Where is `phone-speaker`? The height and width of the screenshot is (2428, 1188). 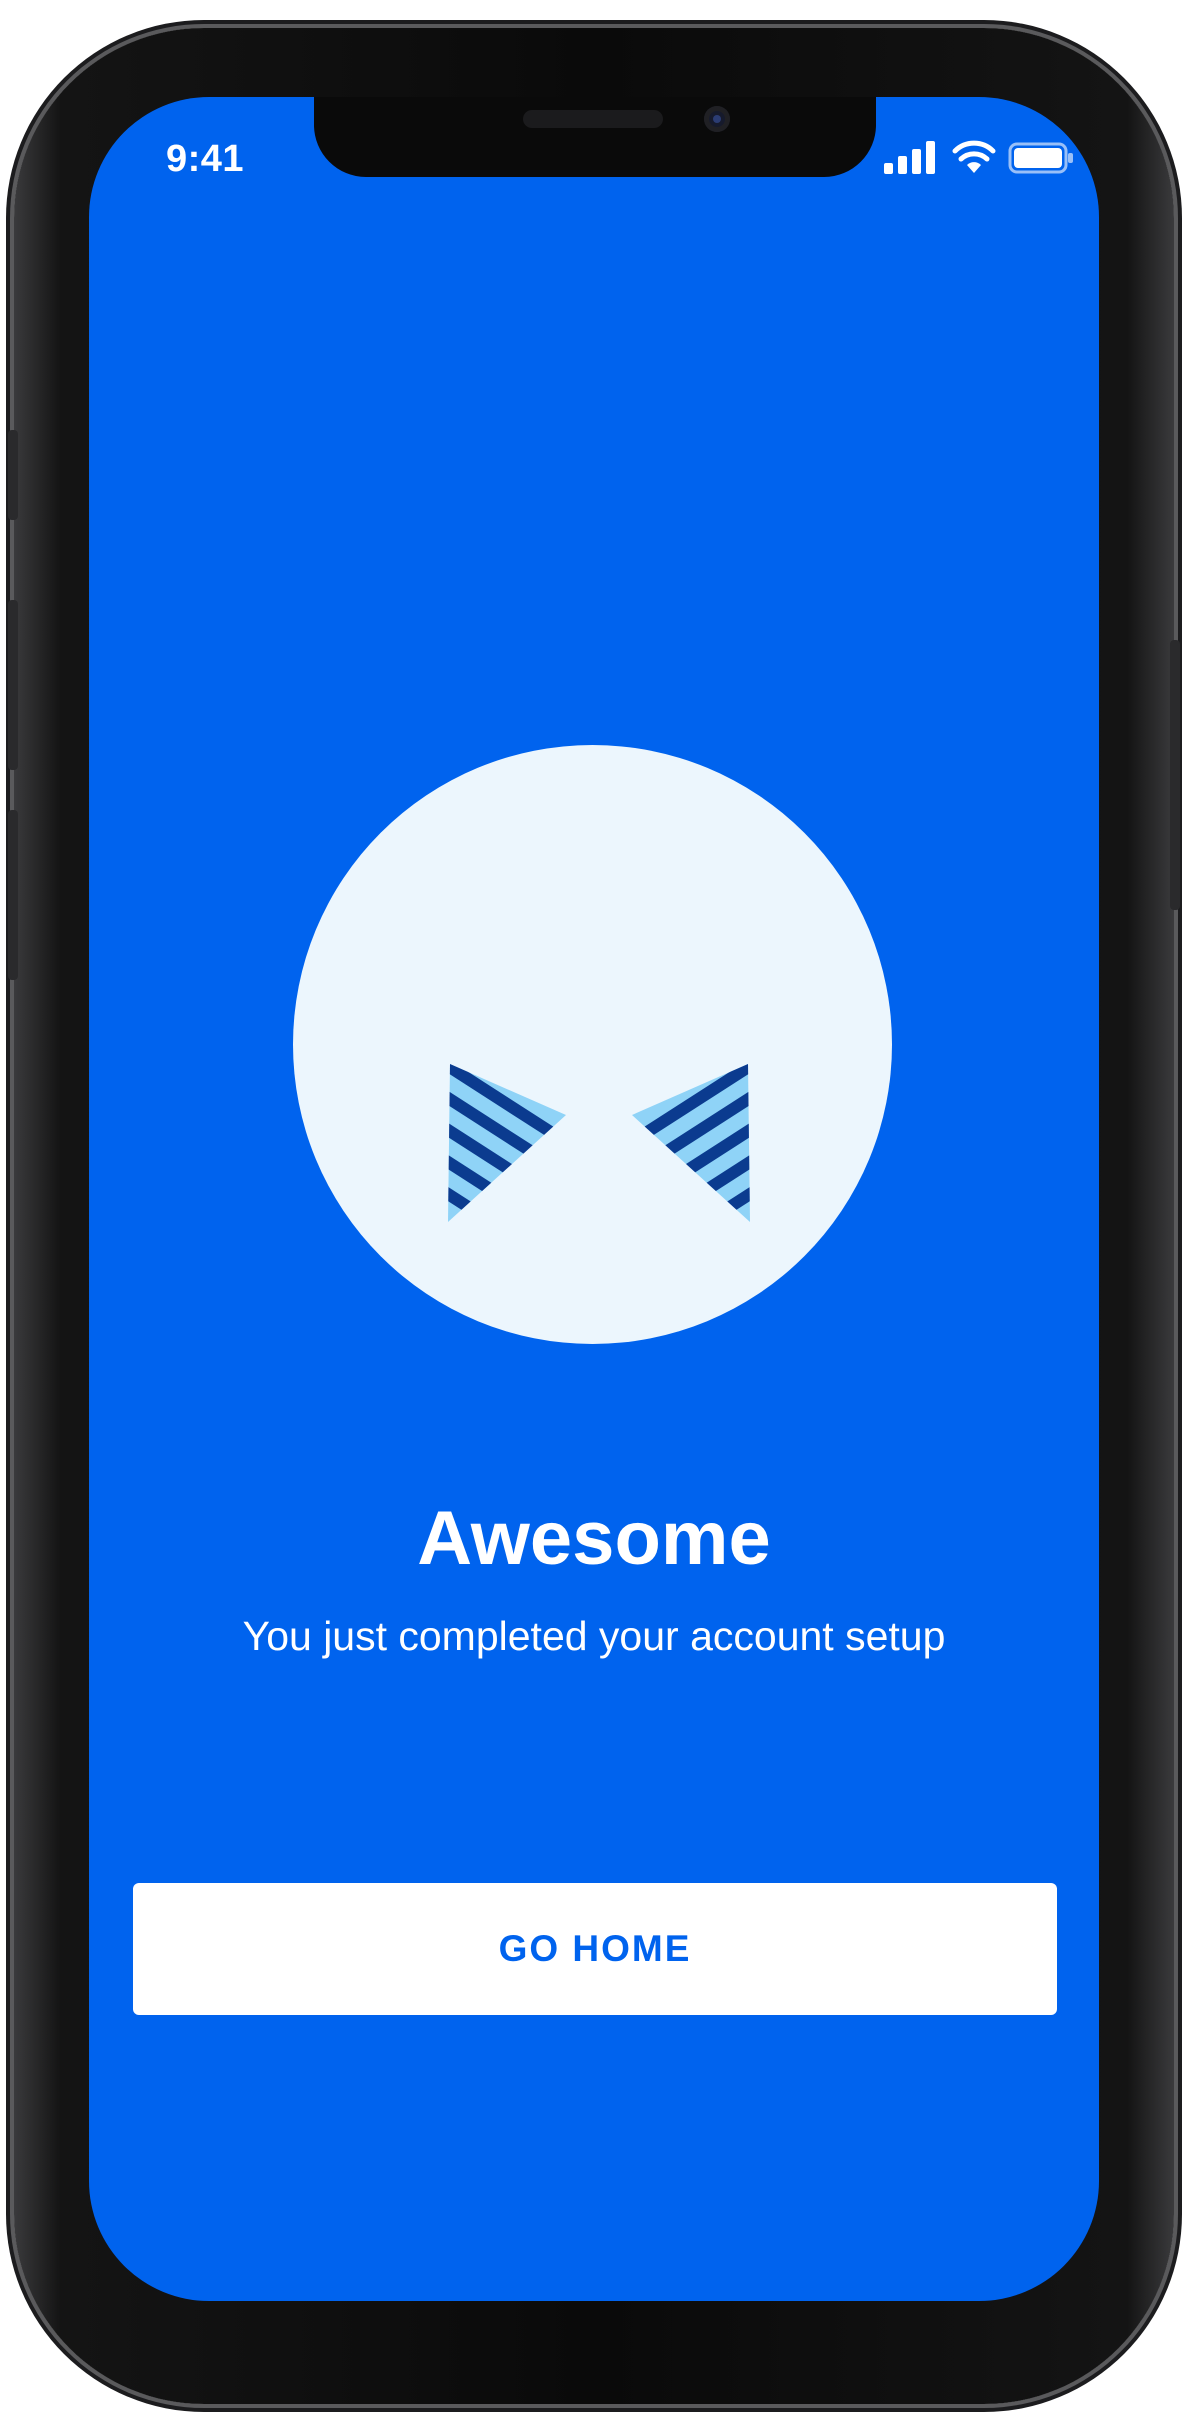 phone-speaker is located at coordinates (593, 119).